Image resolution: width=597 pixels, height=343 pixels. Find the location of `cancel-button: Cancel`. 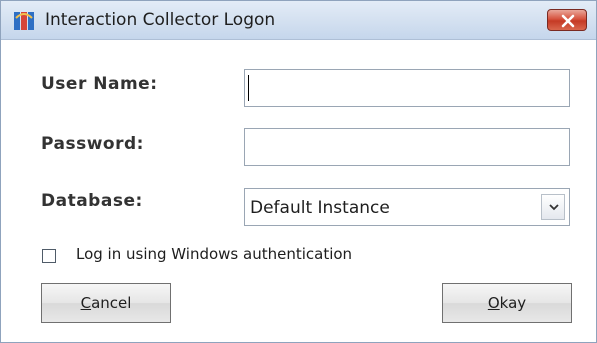

cancel-button: Cancel is located at coordinates (106, 303).